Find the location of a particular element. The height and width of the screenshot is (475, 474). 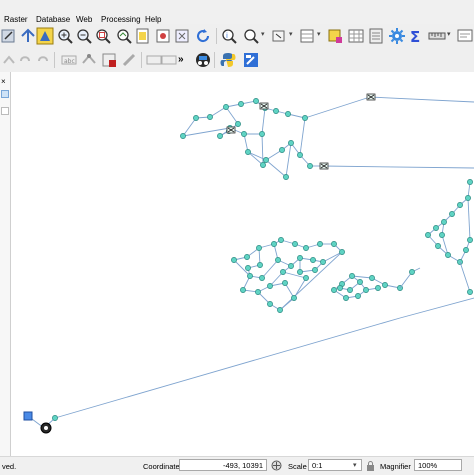

zoom-out-icon is located at coordinates (84, 36).